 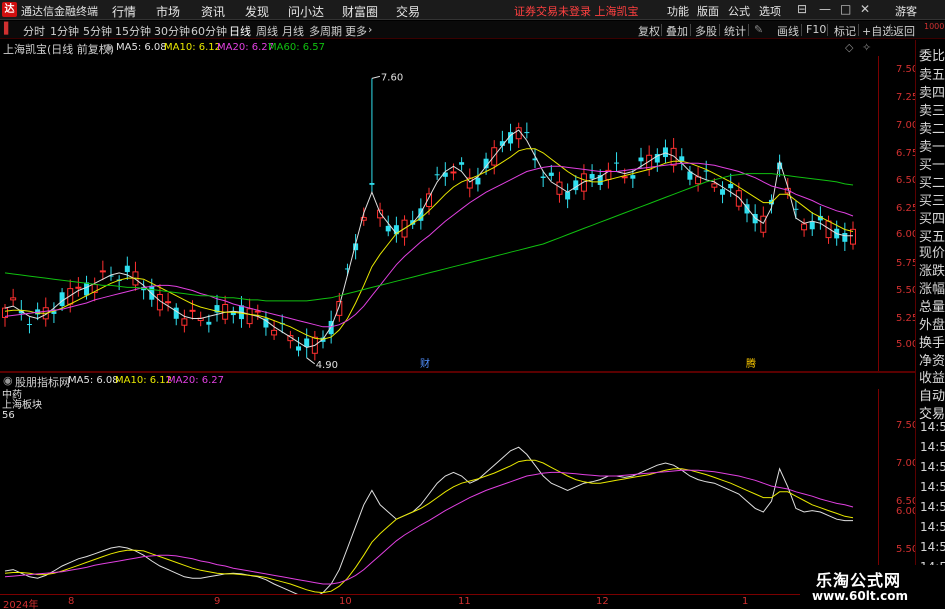 I want to click on ma5-label: MA5: 6.08, so click(x=141, y=47).